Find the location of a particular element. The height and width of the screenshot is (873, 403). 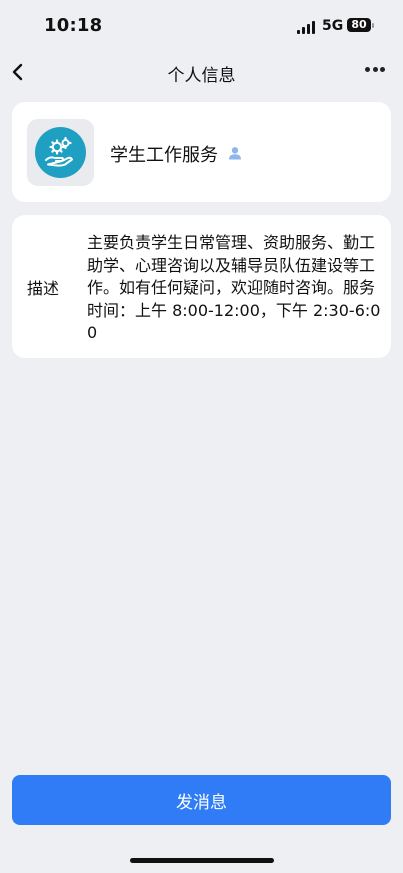

profile-card: 学生工作服务 is located at coordinates (201, 152).